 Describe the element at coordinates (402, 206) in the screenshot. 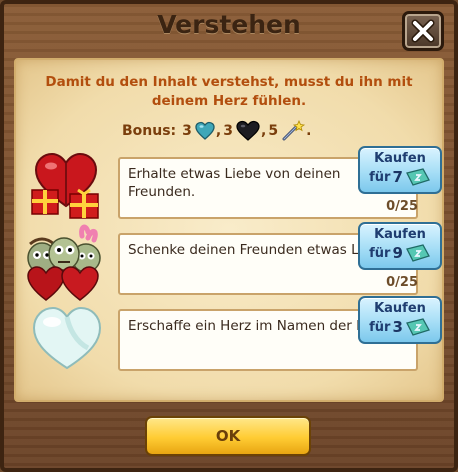

I see `task-1-progress: 0/25` at that location.